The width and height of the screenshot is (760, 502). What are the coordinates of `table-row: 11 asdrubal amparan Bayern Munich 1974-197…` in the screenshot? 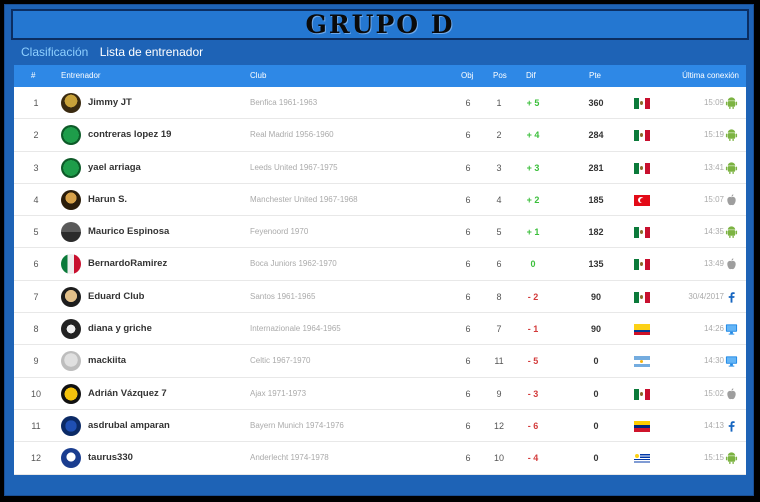 It's located at (380, 426).